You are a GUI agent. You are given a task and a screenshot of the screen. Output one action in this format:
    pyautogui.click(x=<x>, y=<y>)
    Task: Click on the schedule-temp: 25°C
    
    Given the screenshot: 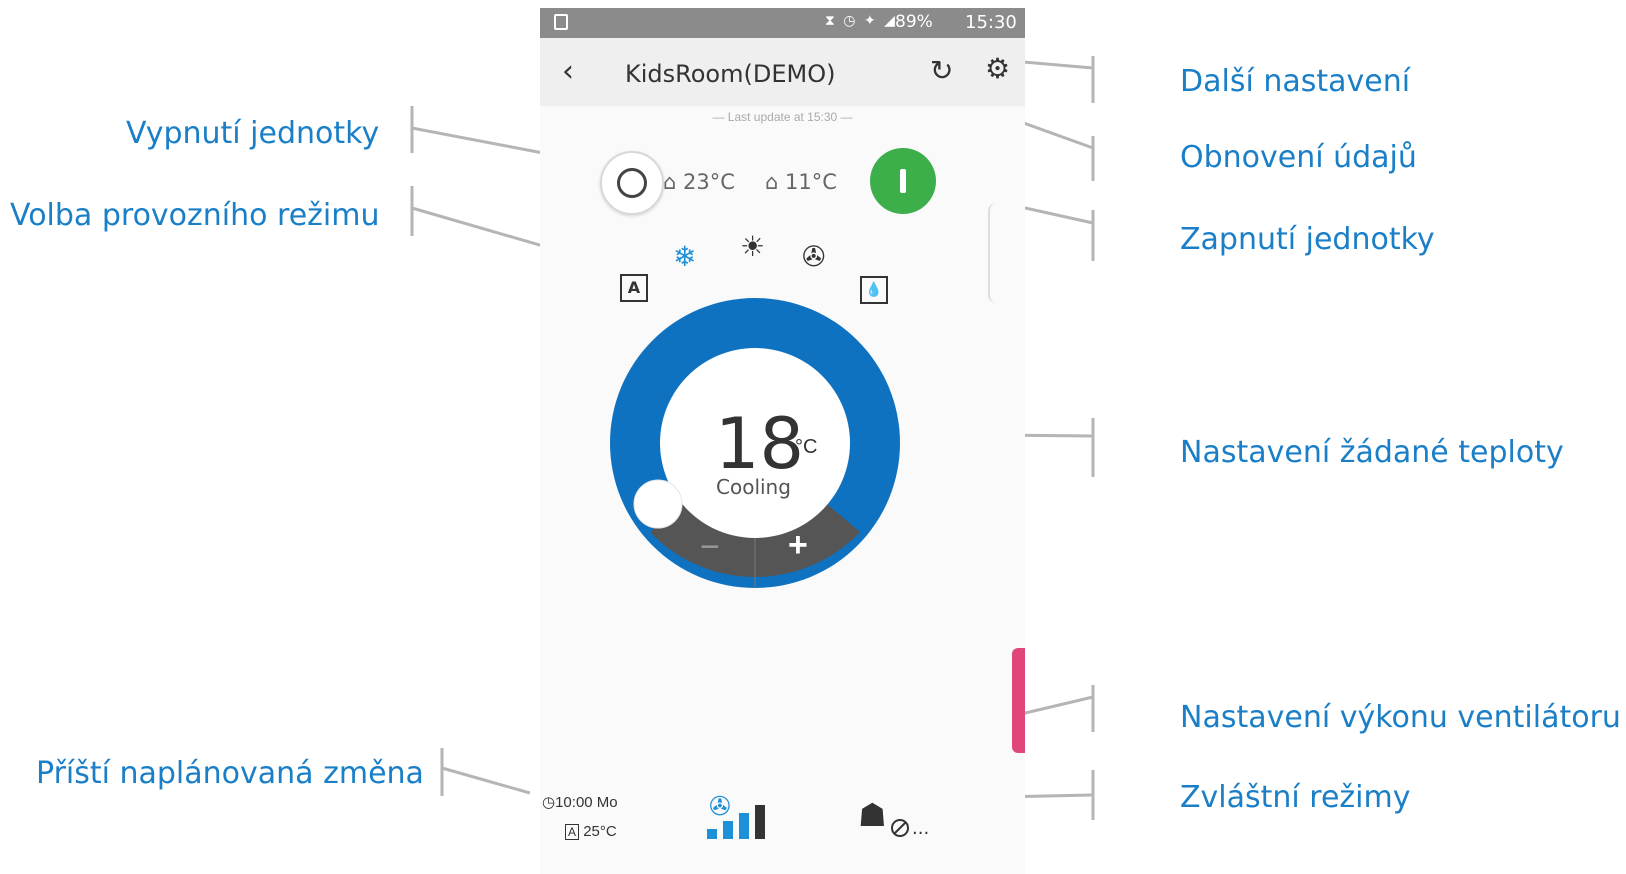 What is the action you would take?
    pyautogui.click(x=600, y=831)
    